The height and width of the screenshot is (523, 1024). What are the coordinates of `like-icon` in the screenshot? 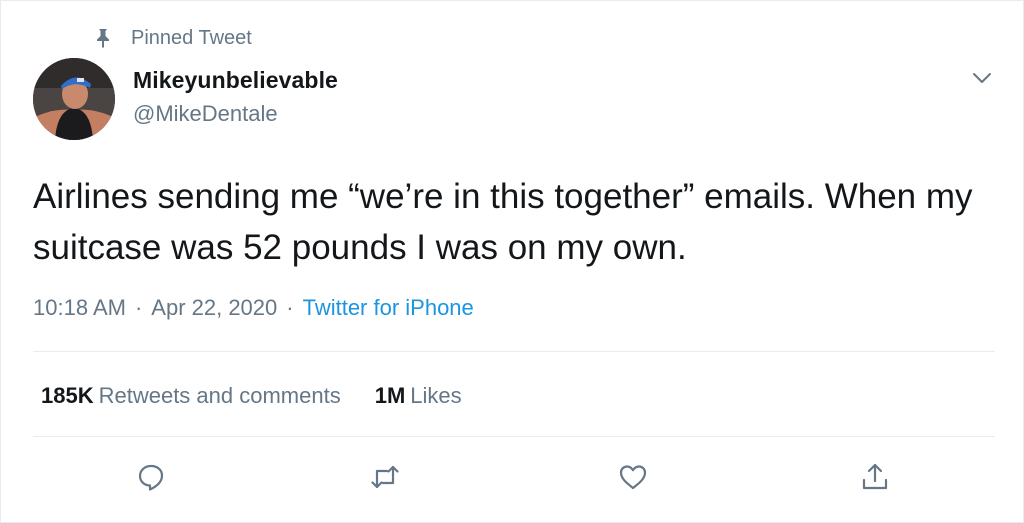 It's located at (633, 479).